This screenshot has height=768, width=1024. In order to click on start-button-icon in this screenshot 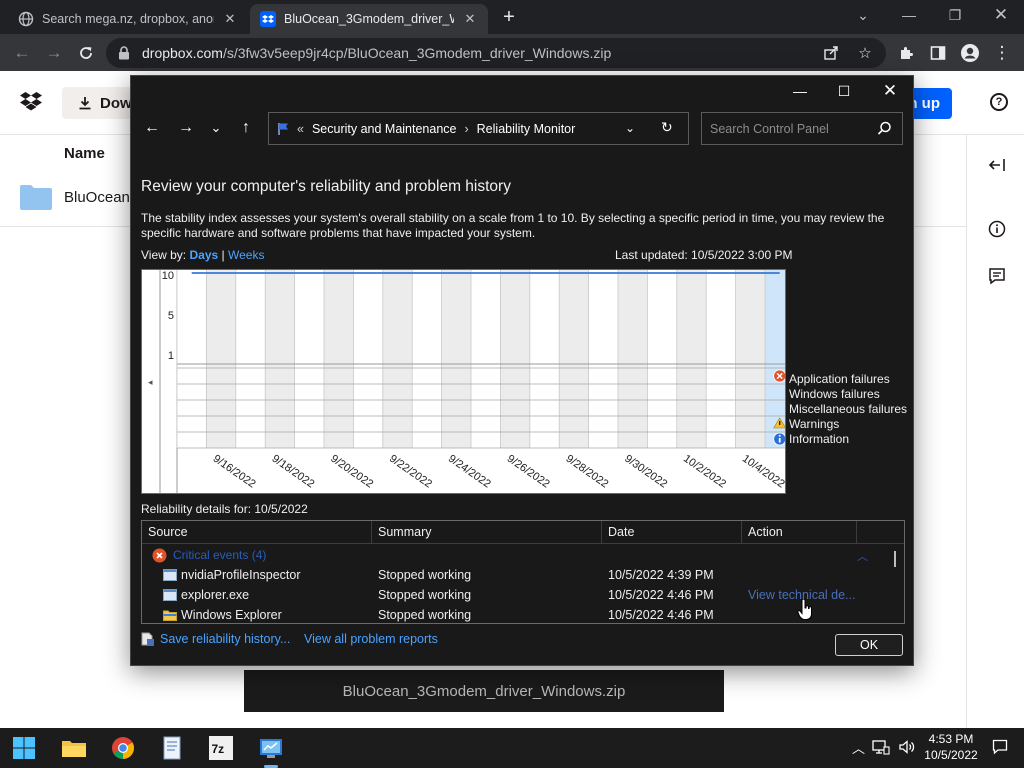, I will do `click(24, 748)`.